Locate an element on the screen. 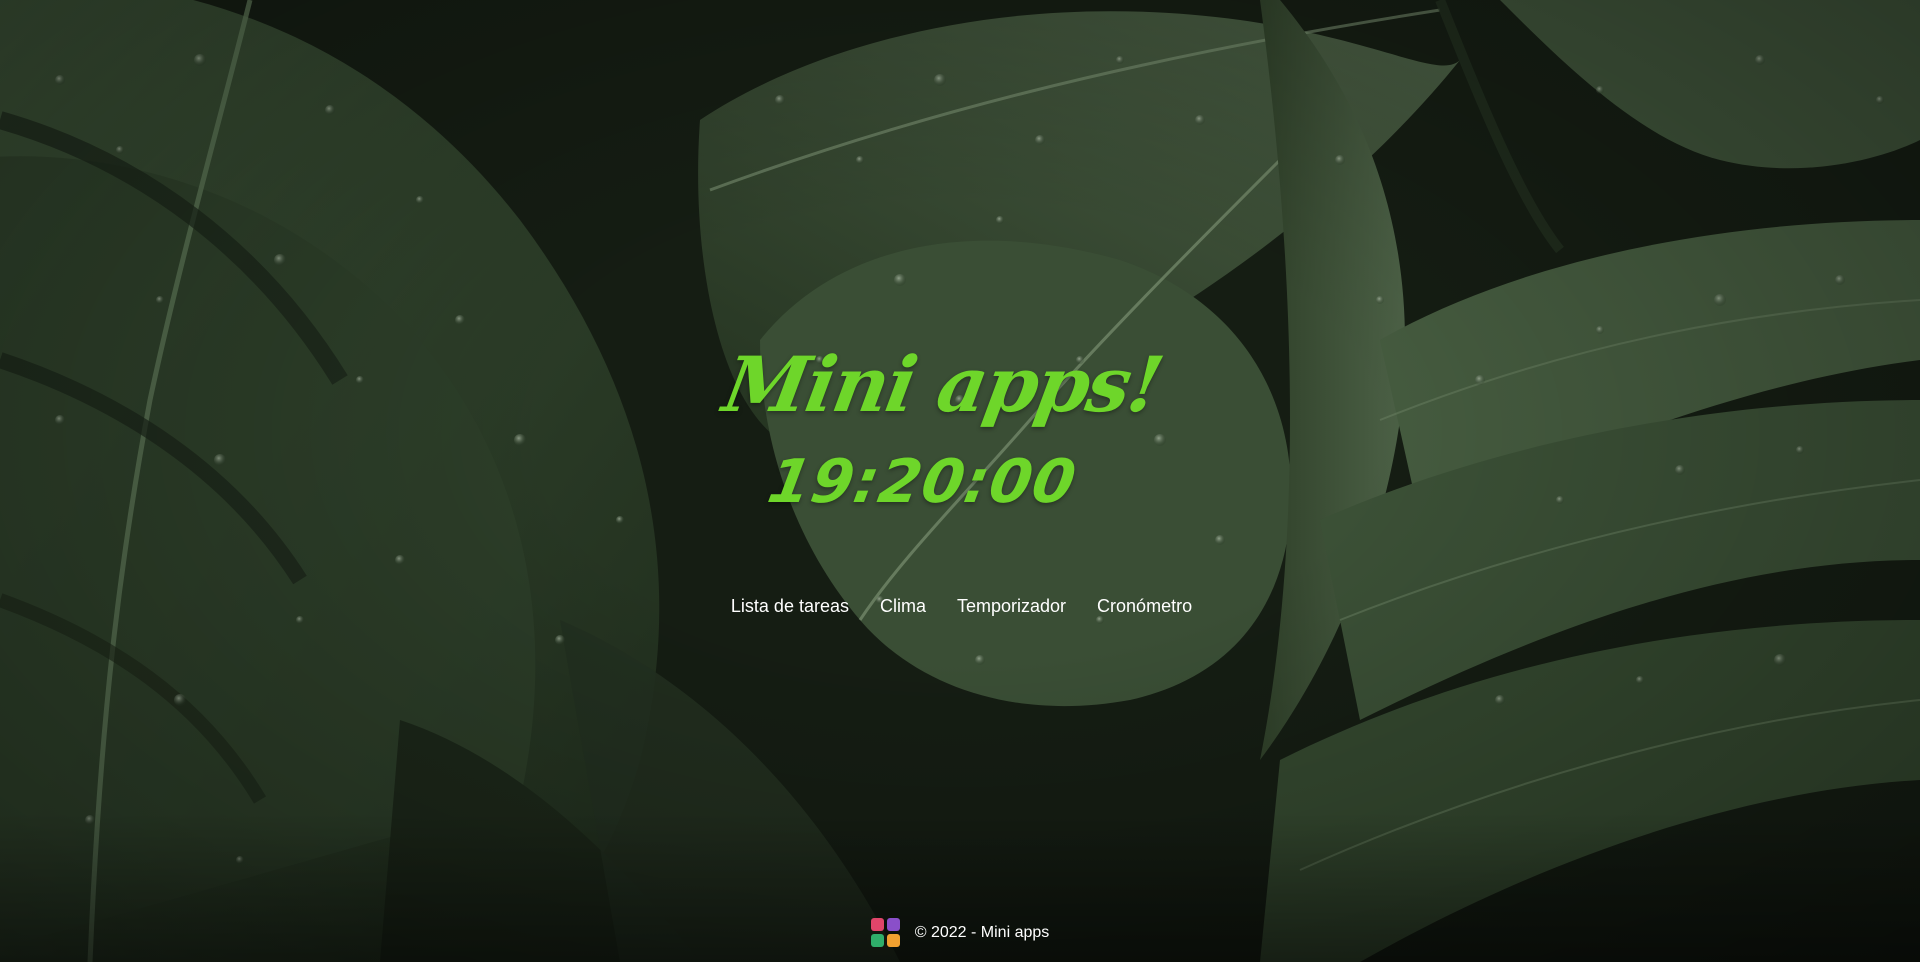 This screenshot has width=1920, height=962. clock-container: 19:20:00 is located at coordinates (960, 482).